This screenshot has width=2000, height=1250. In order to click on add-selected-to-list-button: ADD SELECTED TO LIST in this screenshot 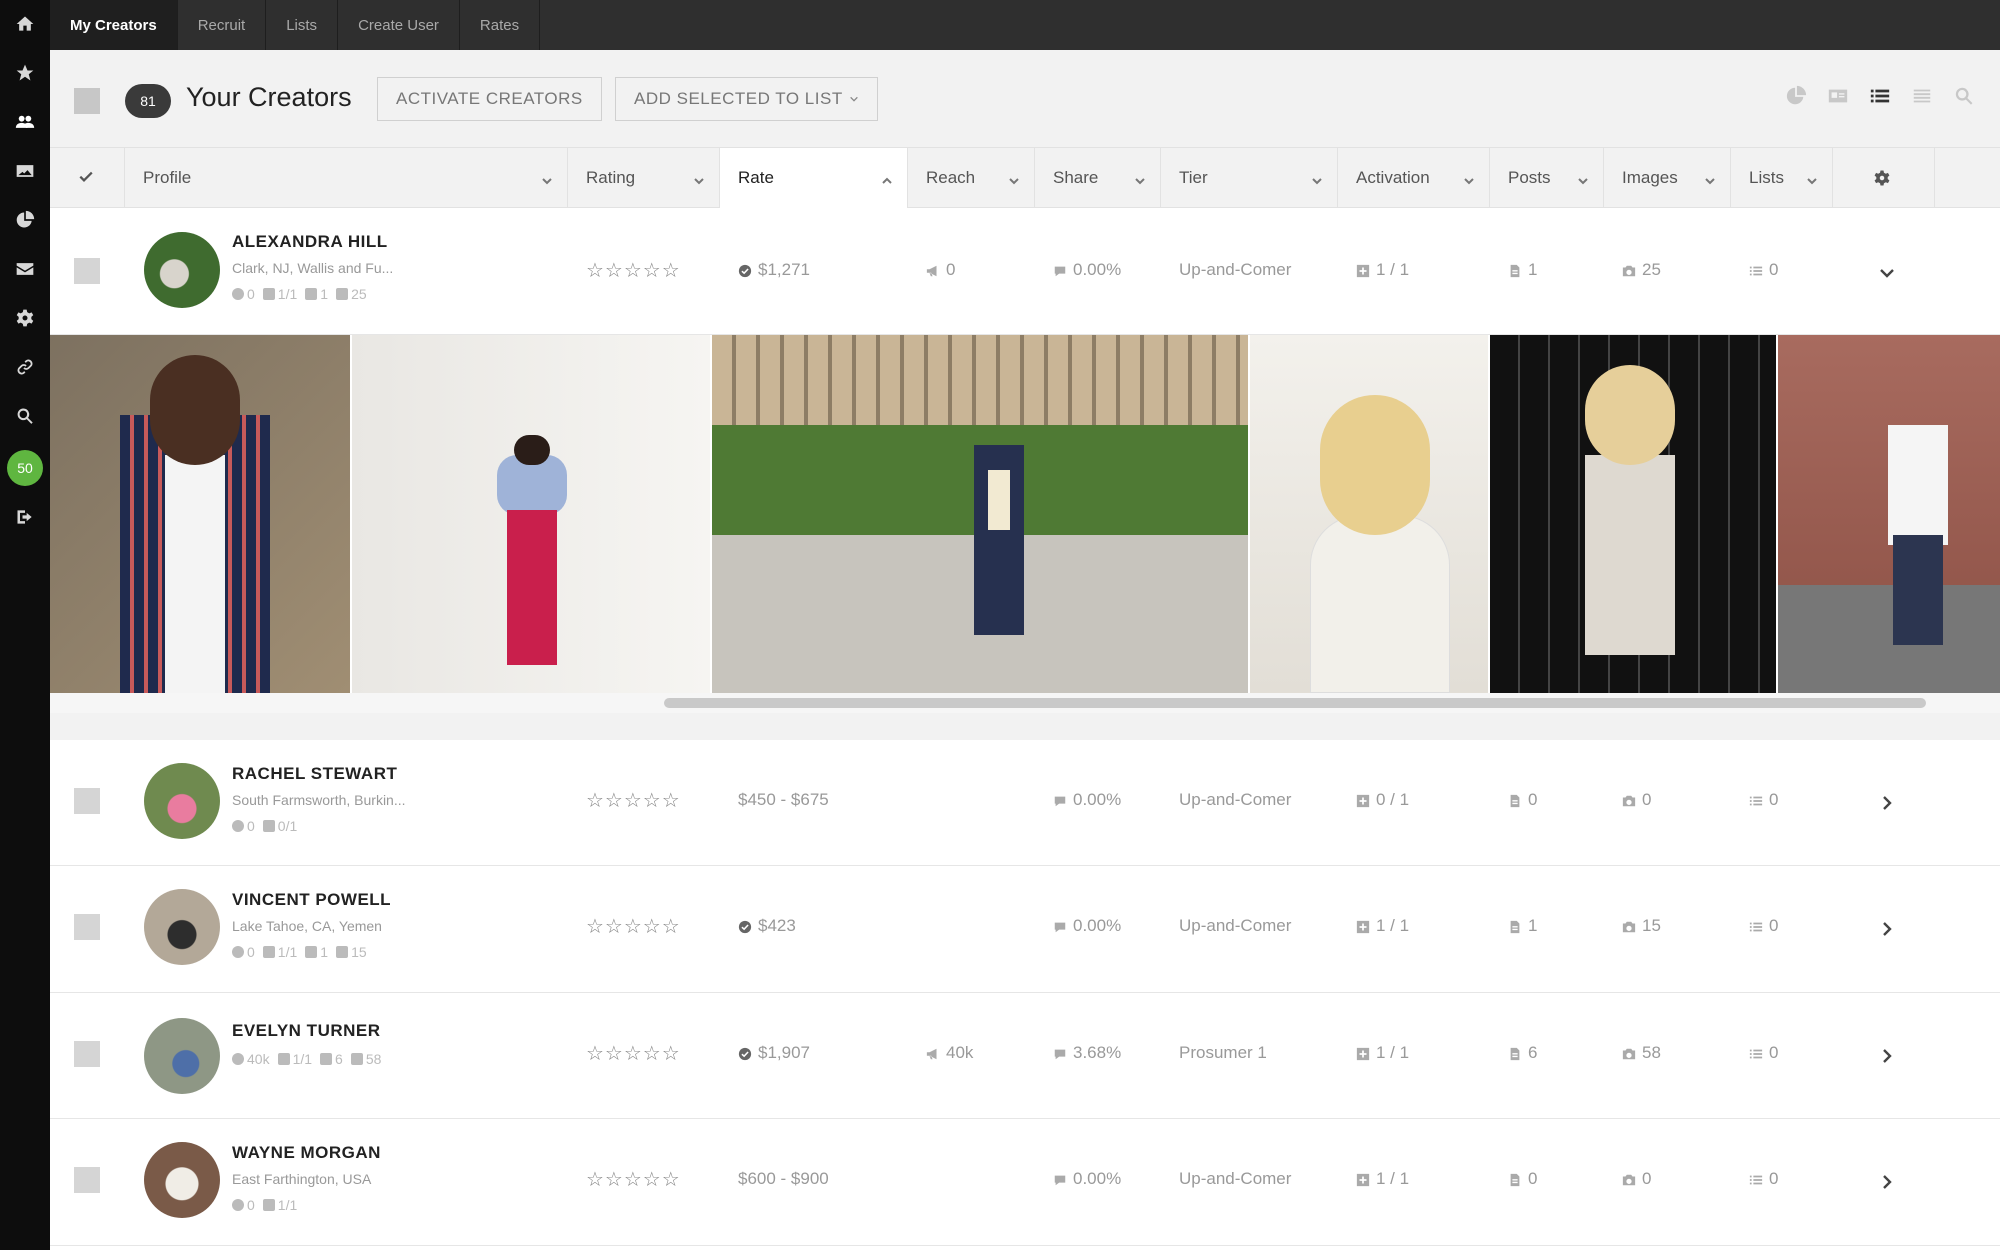, I will do `click(746, 99)`.